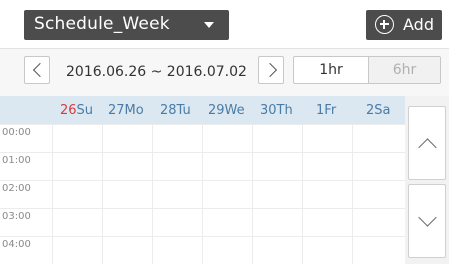 The image size is (449, 264). I want to click on day-name: We, so click(234, 110).